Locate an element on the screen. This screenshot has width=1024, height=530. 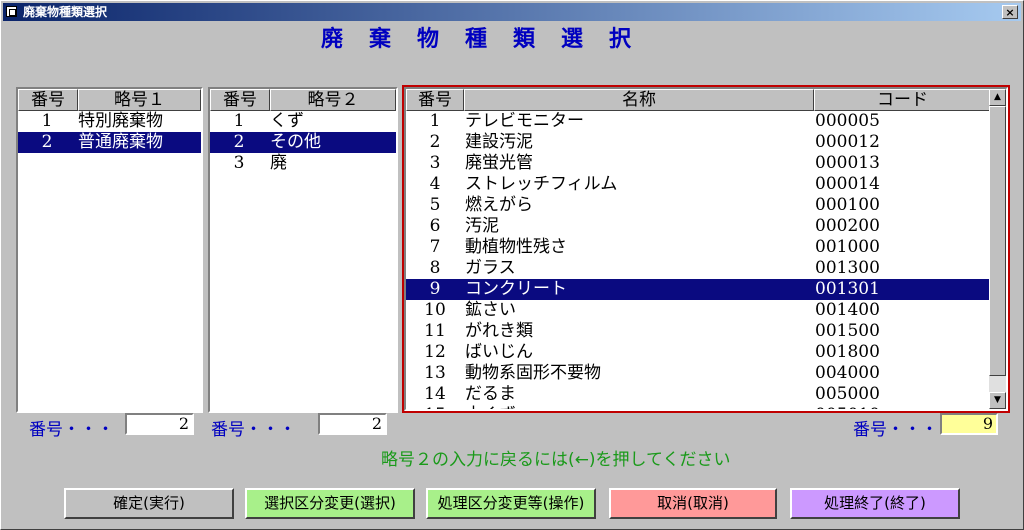
subcategory-list: 番号 略号２ 1 くず 2 その他 3 廃 is located at coordinates (303, 250).